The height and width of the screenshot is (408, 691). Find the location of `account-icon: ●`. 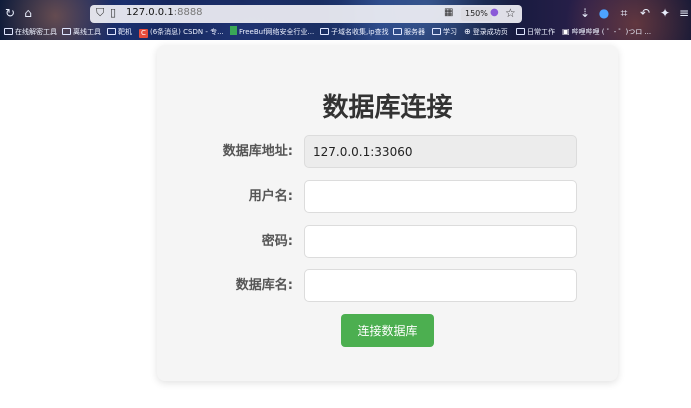

account-icon: ● is located at coordinates (604, 13).